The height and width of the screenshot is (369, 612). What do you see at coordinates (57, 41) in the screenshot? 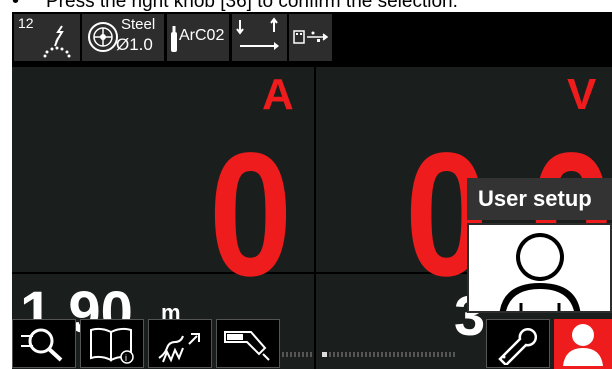
I see `welding-process-icon` at bounding box center [57, 41].